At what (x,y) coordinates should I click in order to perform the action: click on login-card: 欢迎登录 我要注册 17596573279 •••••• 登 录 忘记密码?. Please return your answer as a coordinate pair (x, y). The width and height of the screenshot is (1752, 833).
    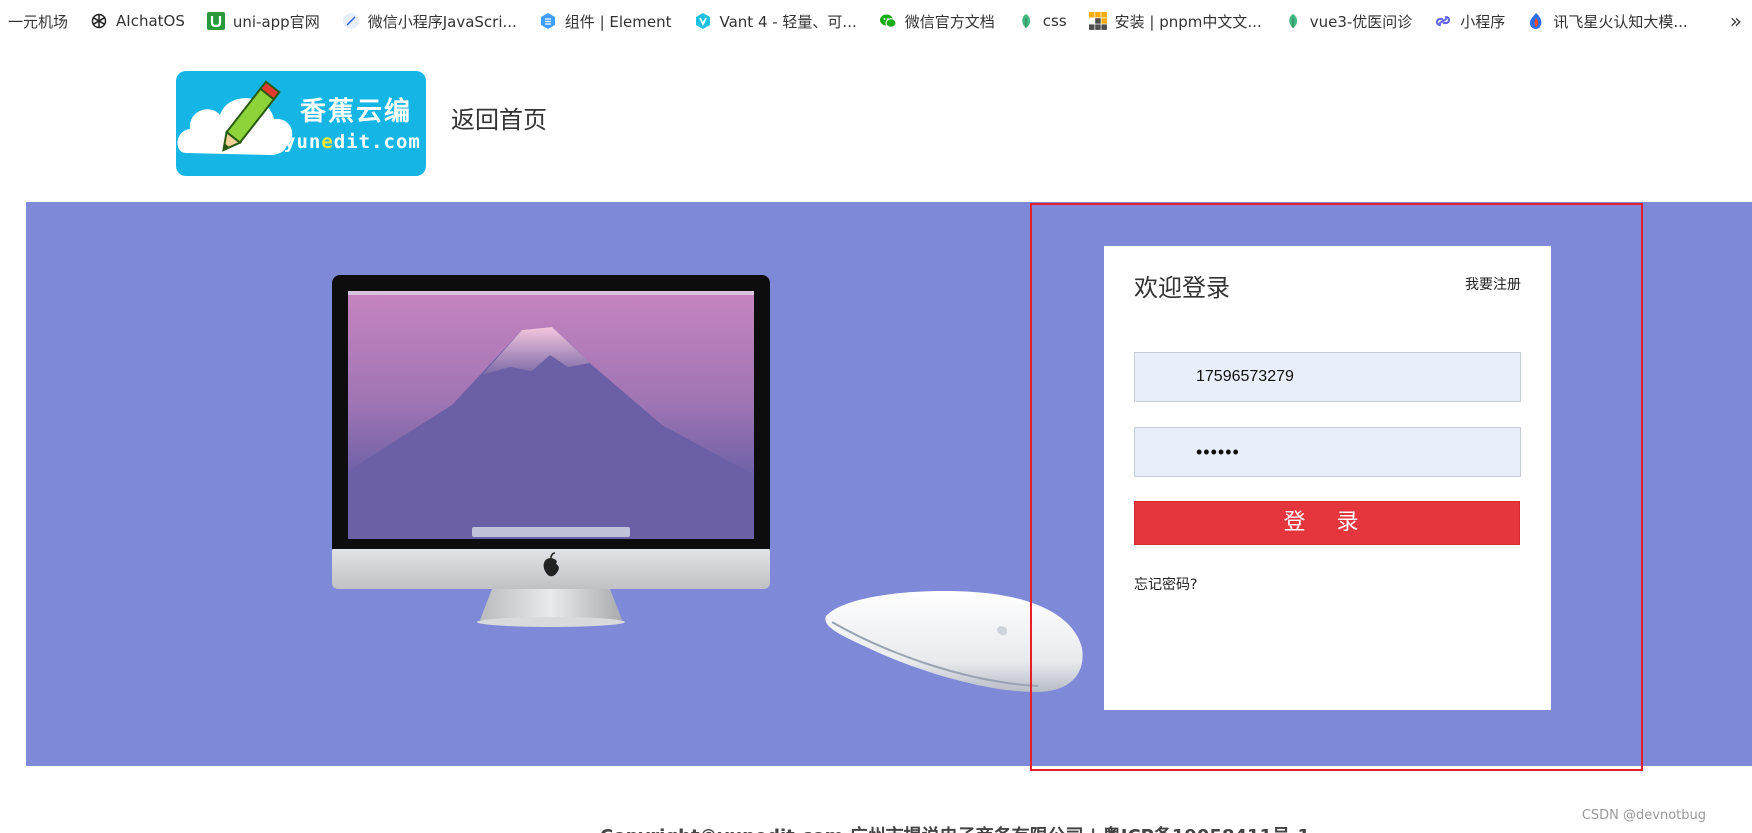
    Looking at the image, I should click on (1327, 478).